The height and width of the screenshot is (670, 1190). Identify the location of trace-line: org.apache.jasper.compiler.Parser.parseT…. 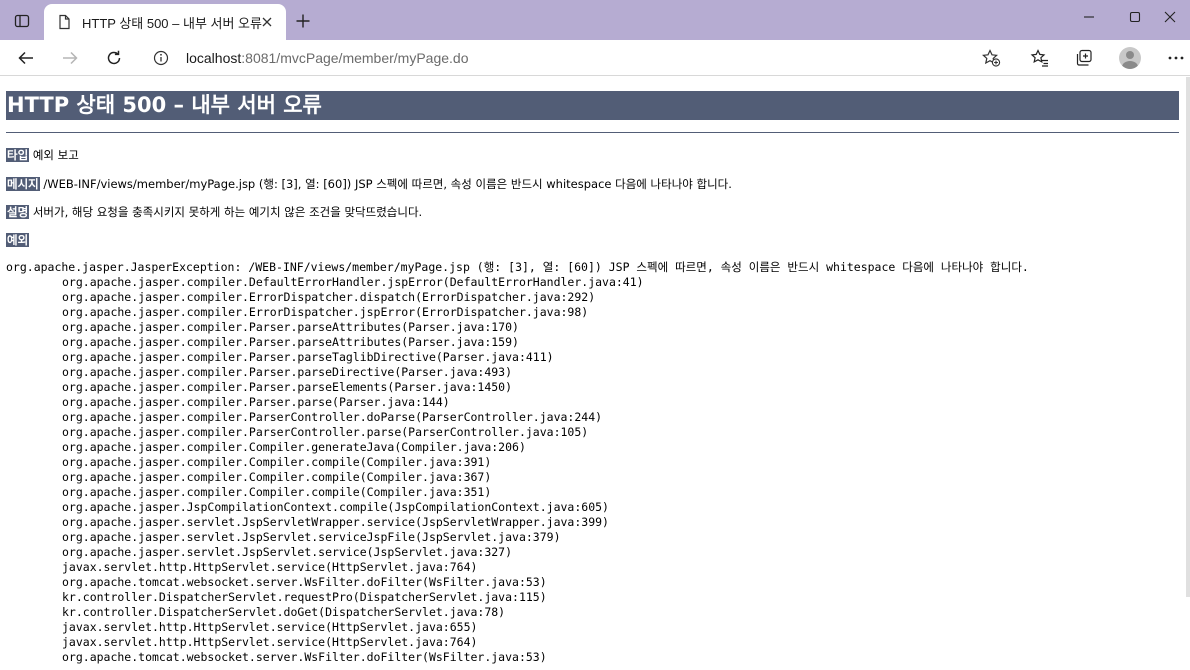
(308, 357).